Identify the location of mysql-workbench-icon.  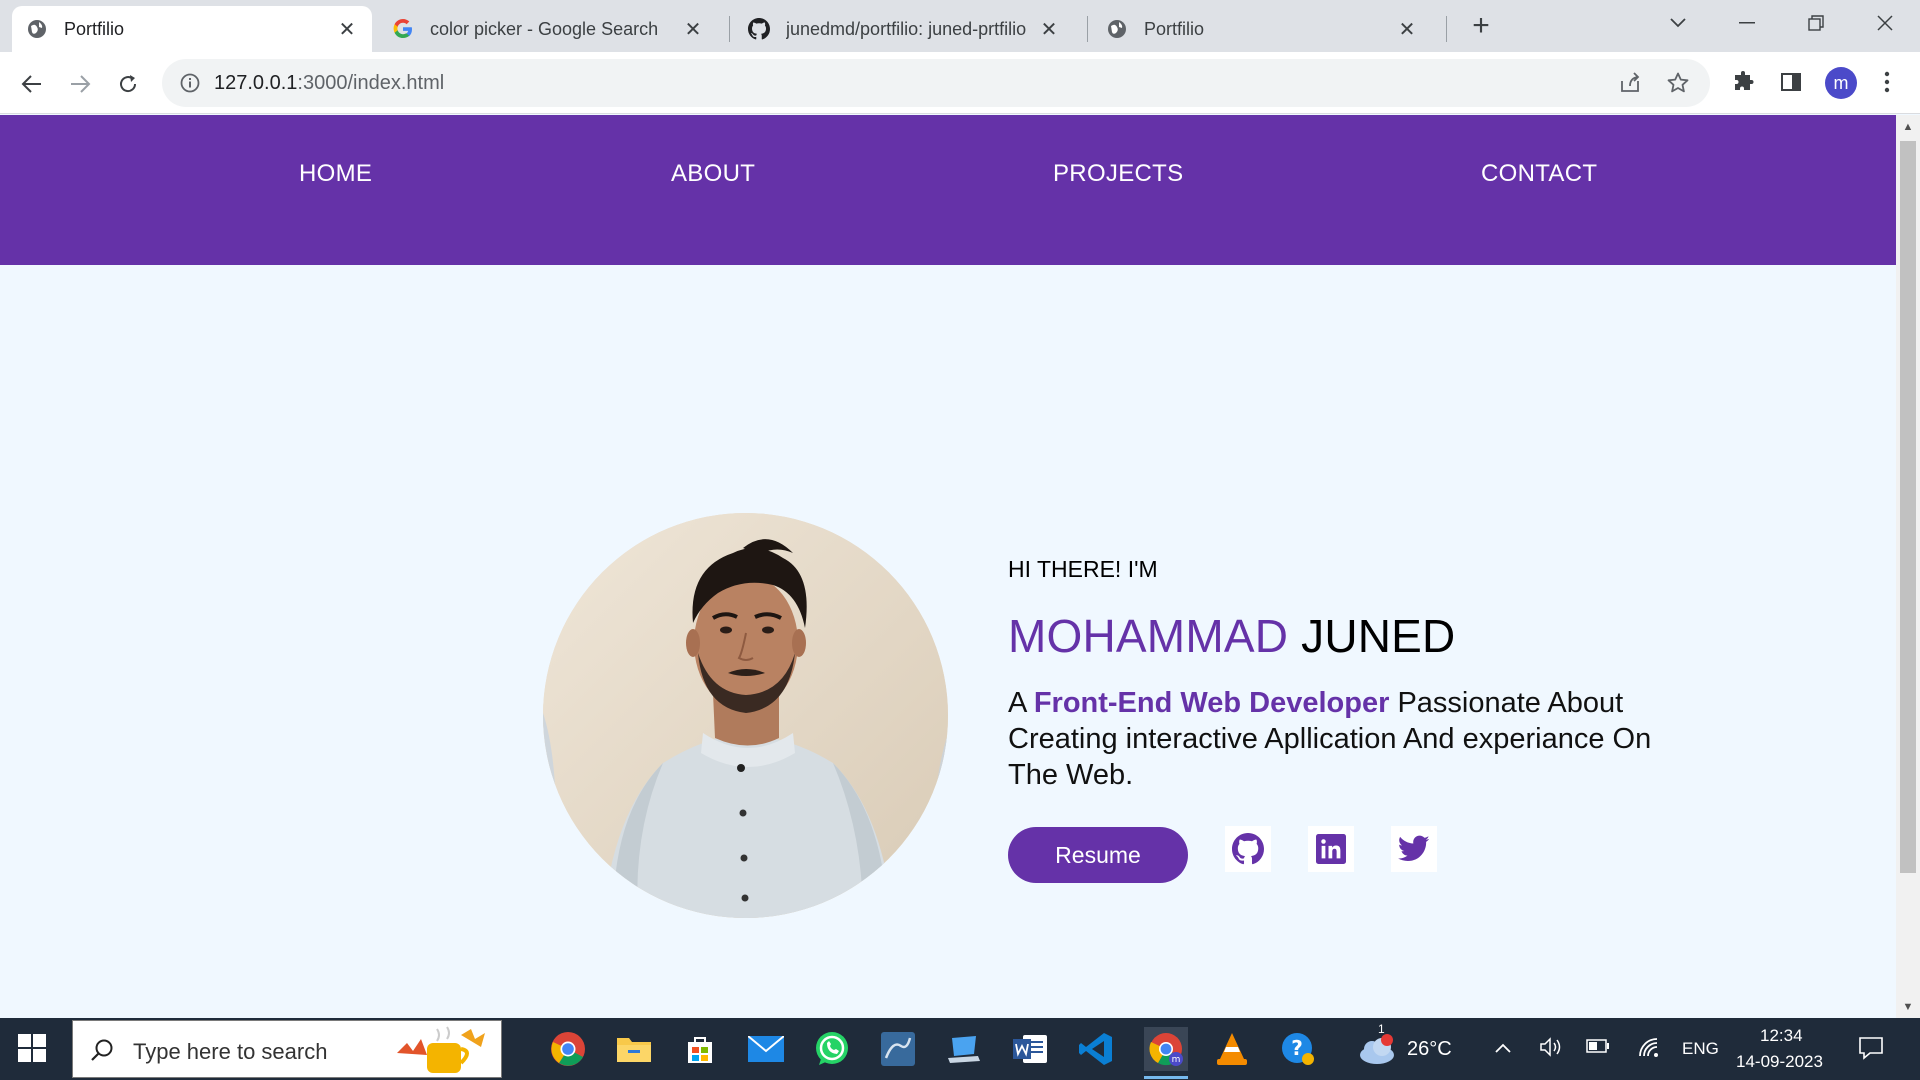
(898, 1049).